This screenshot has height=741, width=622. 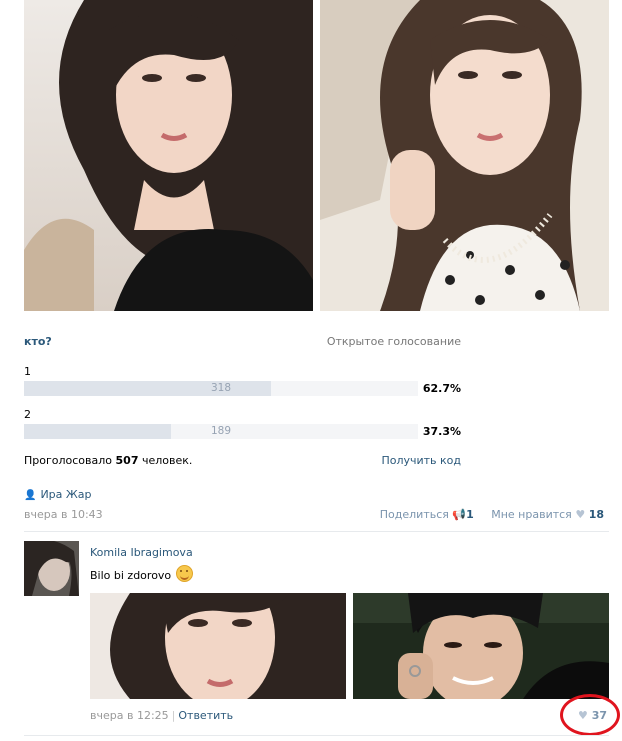 What do you see at coordinates (441, 388) in the screenshot?
I see `poll-percent: 62.7%` at bounding box center [441, 388].